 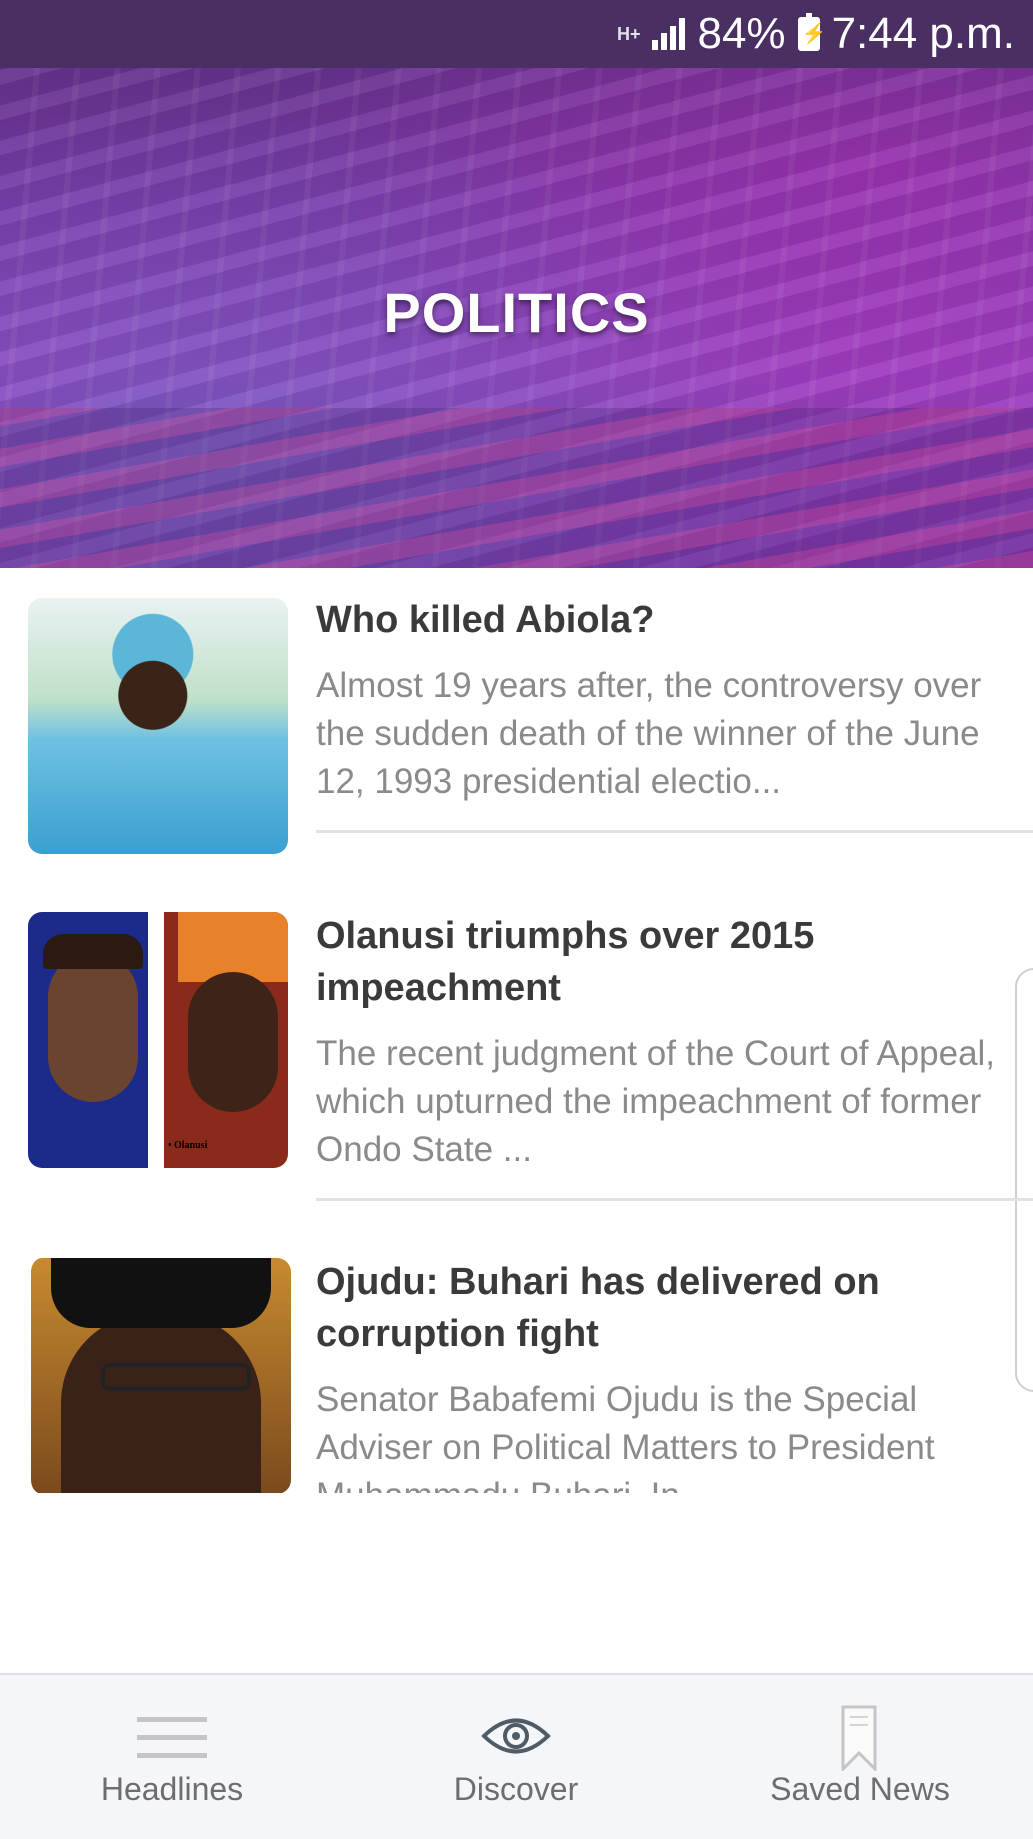 I want to click on article-thumbnail: • Olanusi, so click(x=158, y=1040).